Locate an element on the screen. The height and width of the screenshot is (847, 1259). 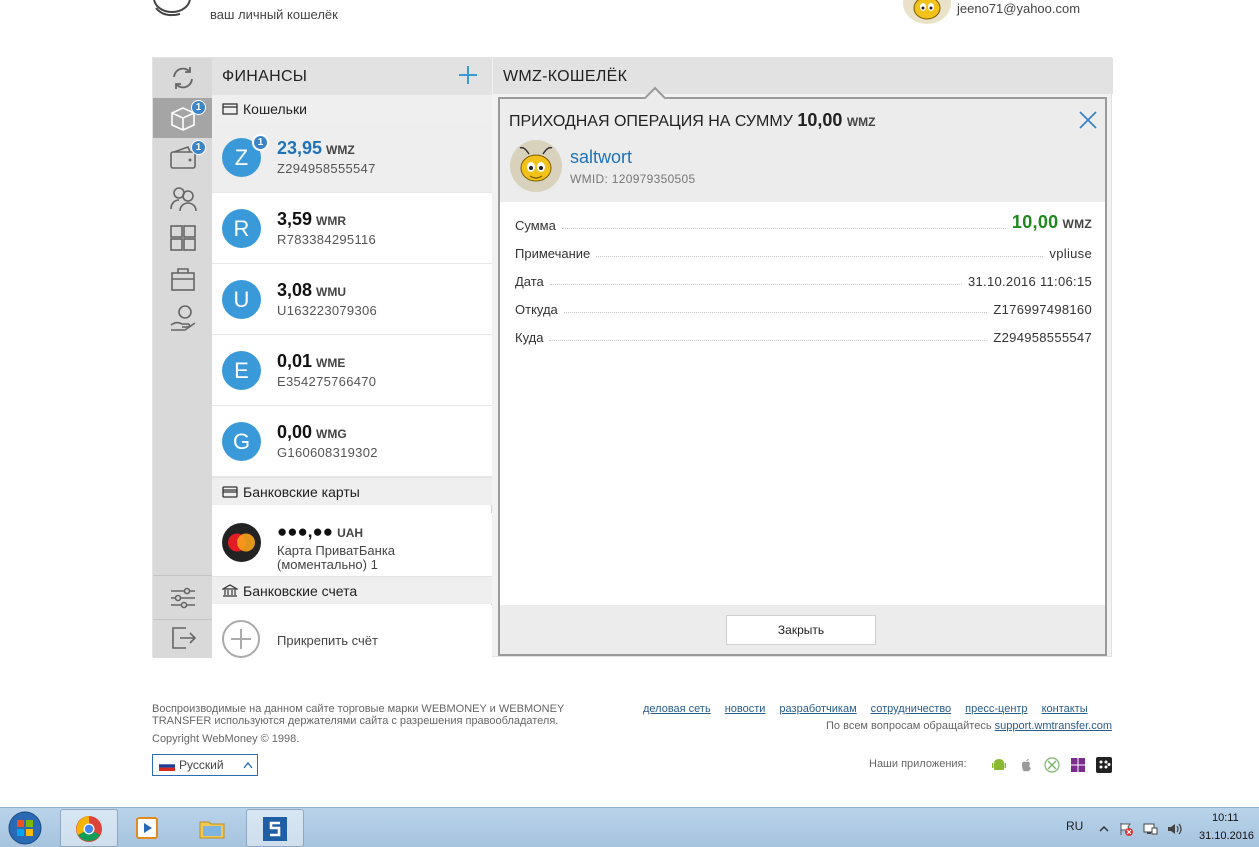
nav-settings is located at coordinates (182, 598).